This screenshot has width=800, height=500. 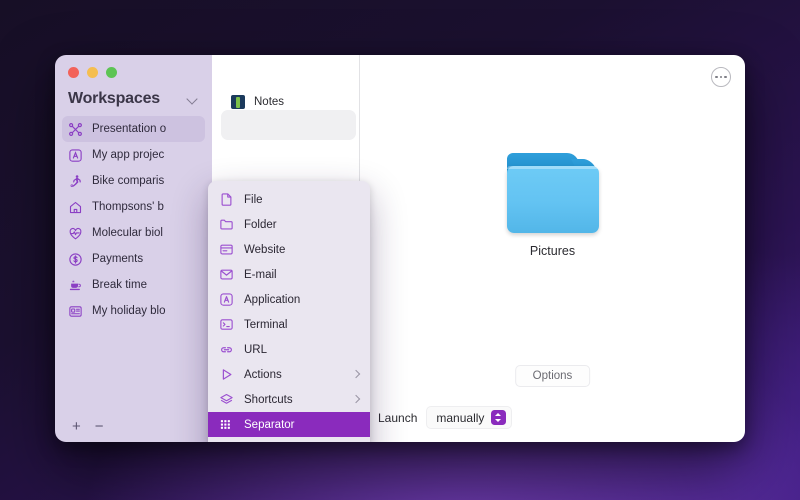 I want to click on menu-item-url: URL, so click(x=289, y=349).